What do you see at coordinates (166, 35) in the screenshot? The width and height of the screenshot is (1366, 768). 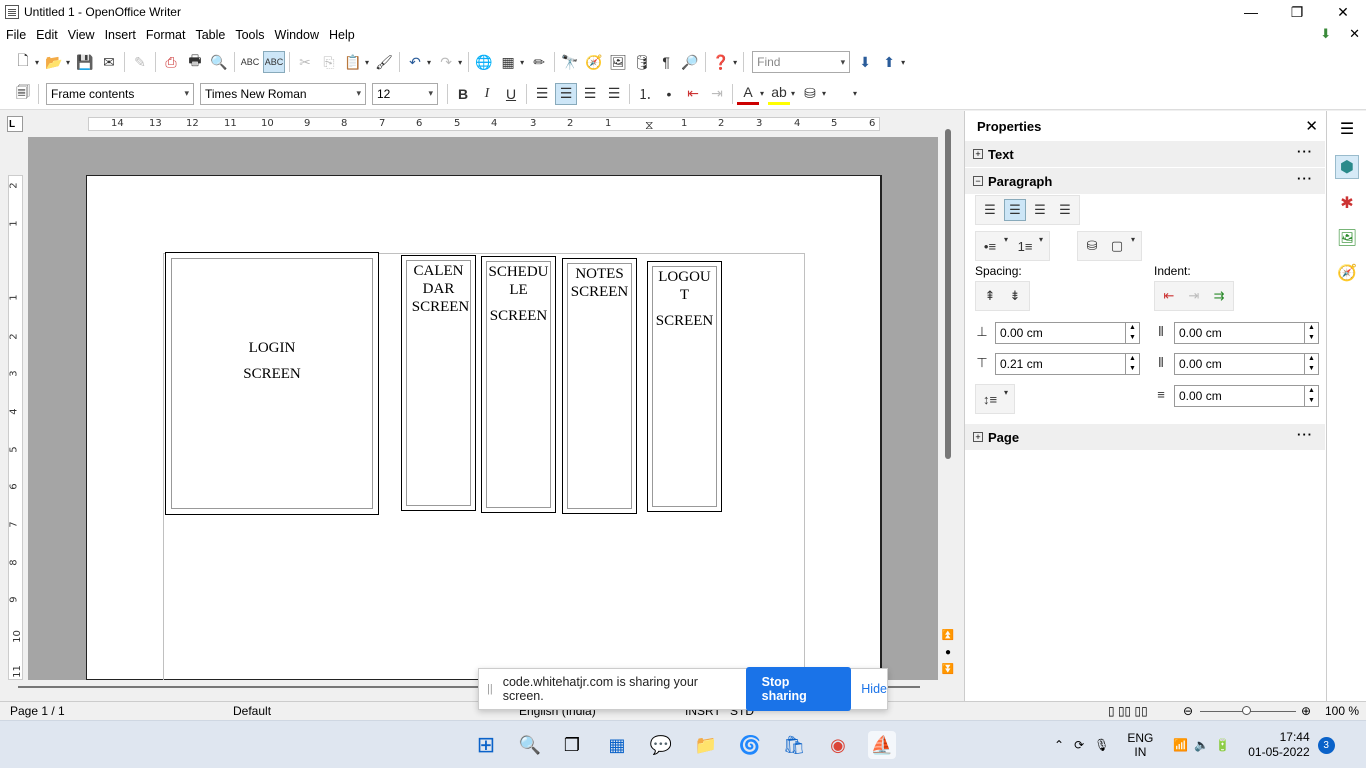 I see `menu-format: Format` at bounding box center [166, 35].